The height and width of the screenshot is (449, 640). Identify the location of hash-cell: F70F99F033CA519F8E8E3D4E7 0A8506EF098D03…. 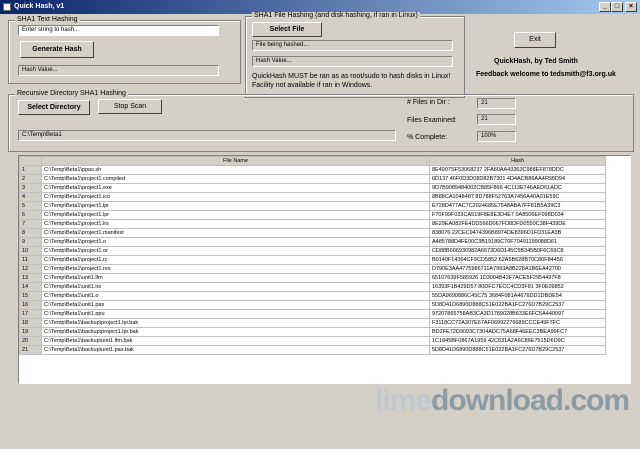
(517, 215).